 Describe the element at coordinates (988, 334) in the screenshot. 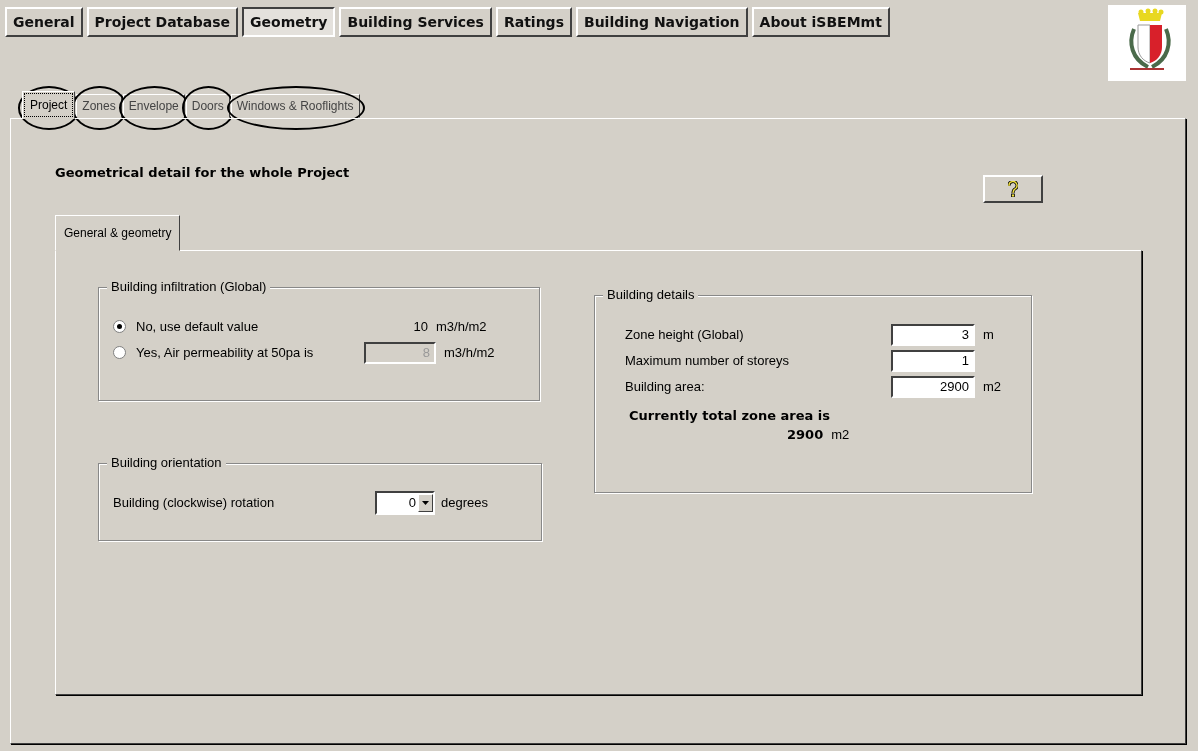

I see `unit-label: m` at that location.